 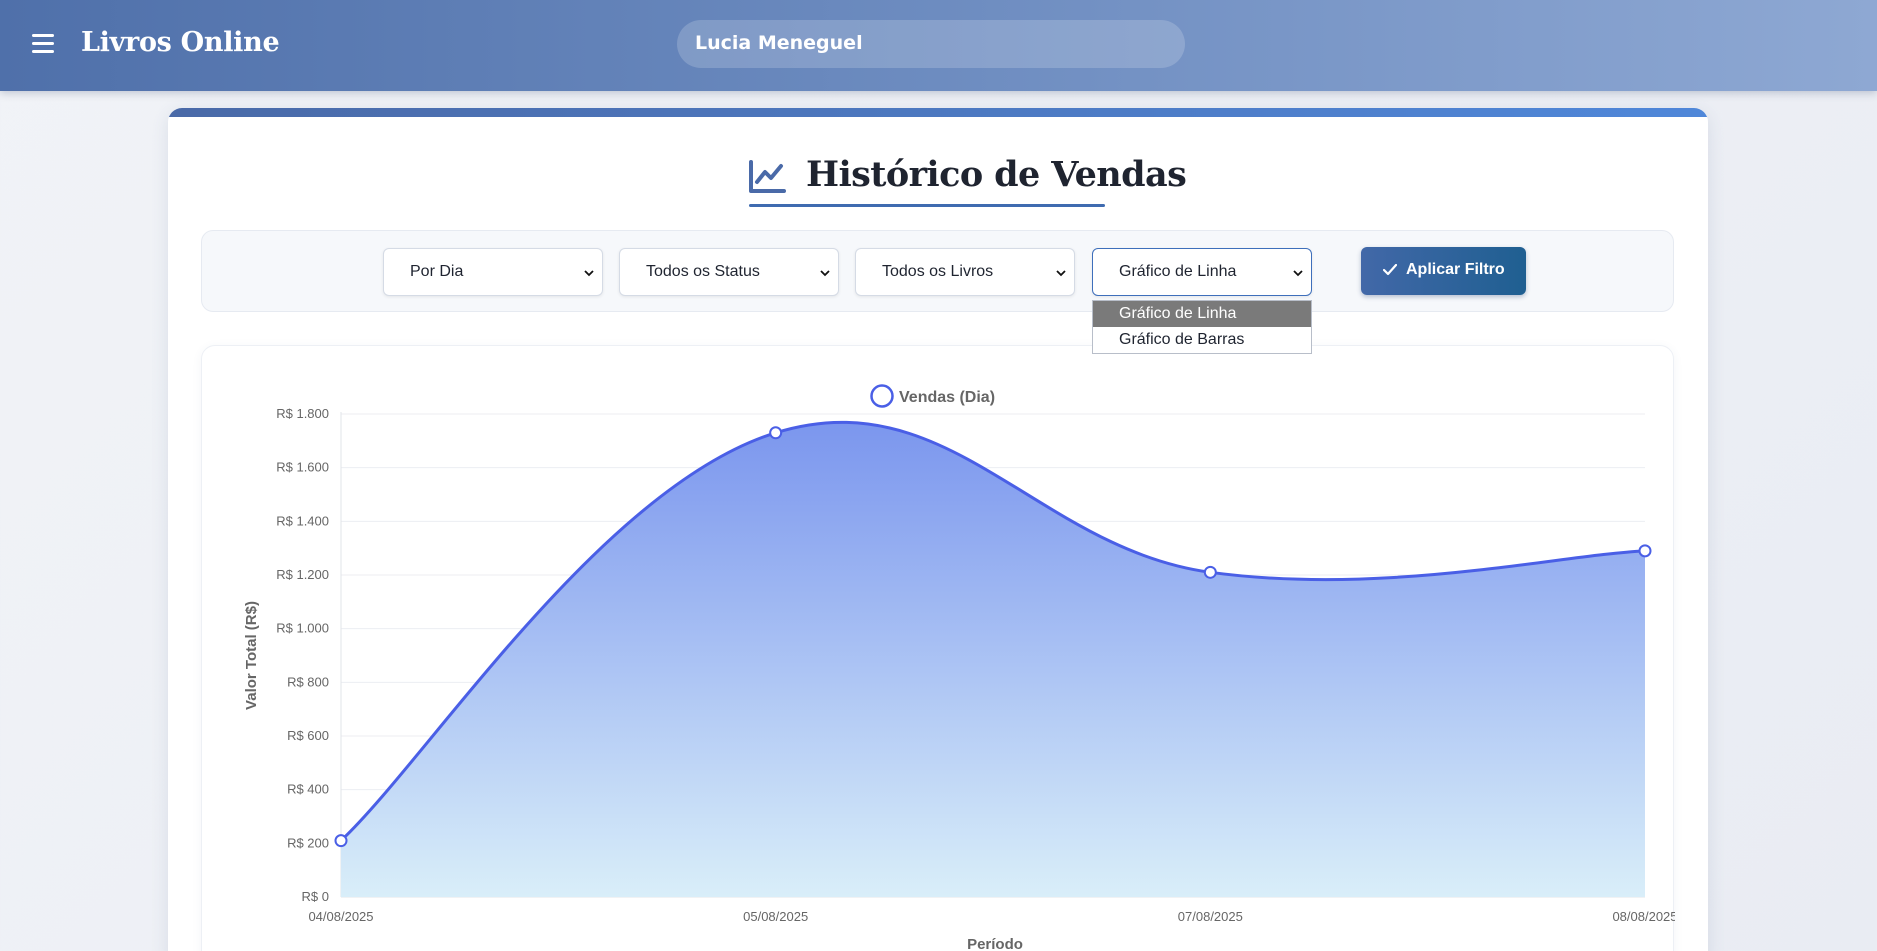 What do you see at coordinates (180, 42) in the screenshot?
I see `brand-title: Livros Online` at bounding box center [180, 42].